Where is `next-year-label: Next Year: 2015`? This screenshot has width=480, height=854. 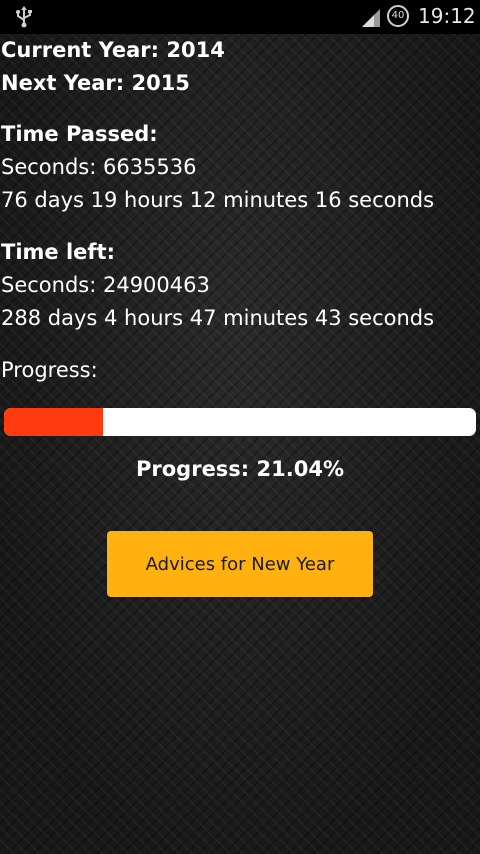 next-year-label: Next Year: 2015 is located at coordinates (95, 83).